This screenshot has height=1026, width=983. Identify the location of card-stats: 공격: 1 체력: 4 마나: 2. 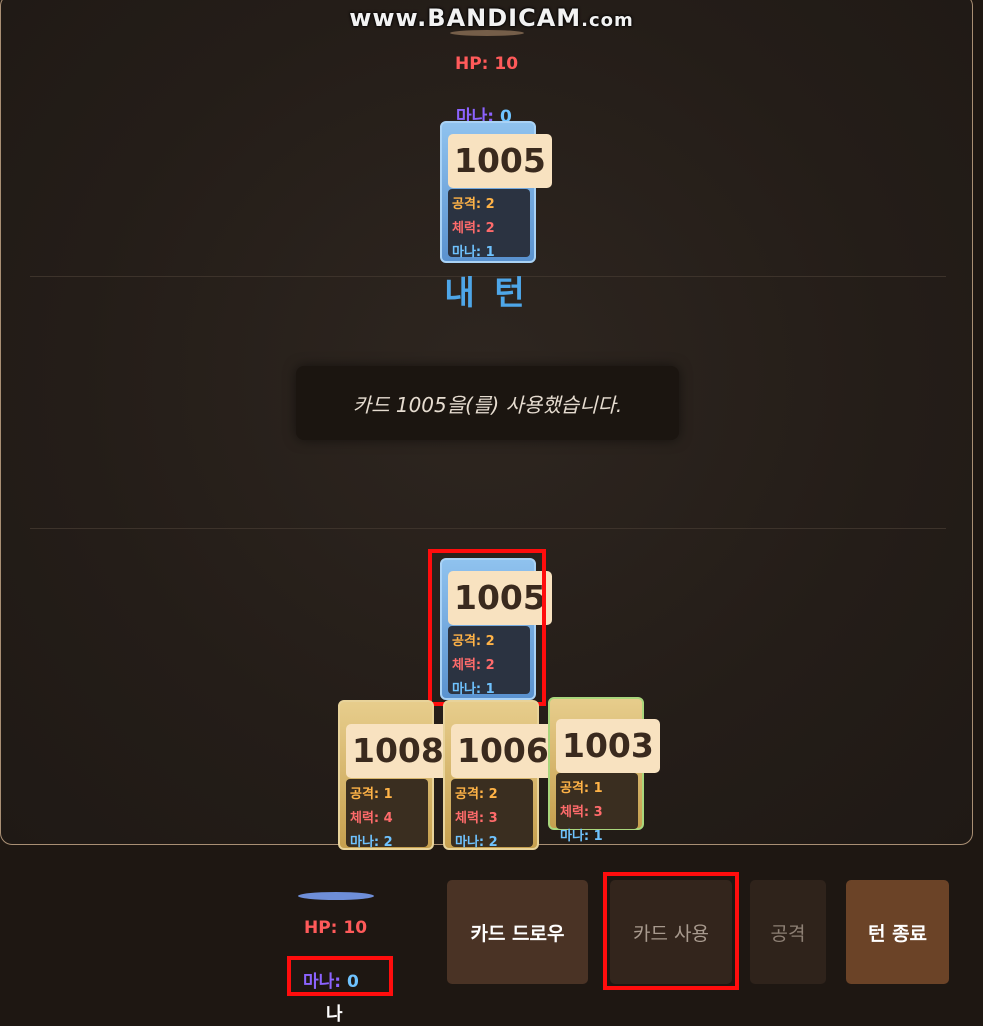
(387, 814).